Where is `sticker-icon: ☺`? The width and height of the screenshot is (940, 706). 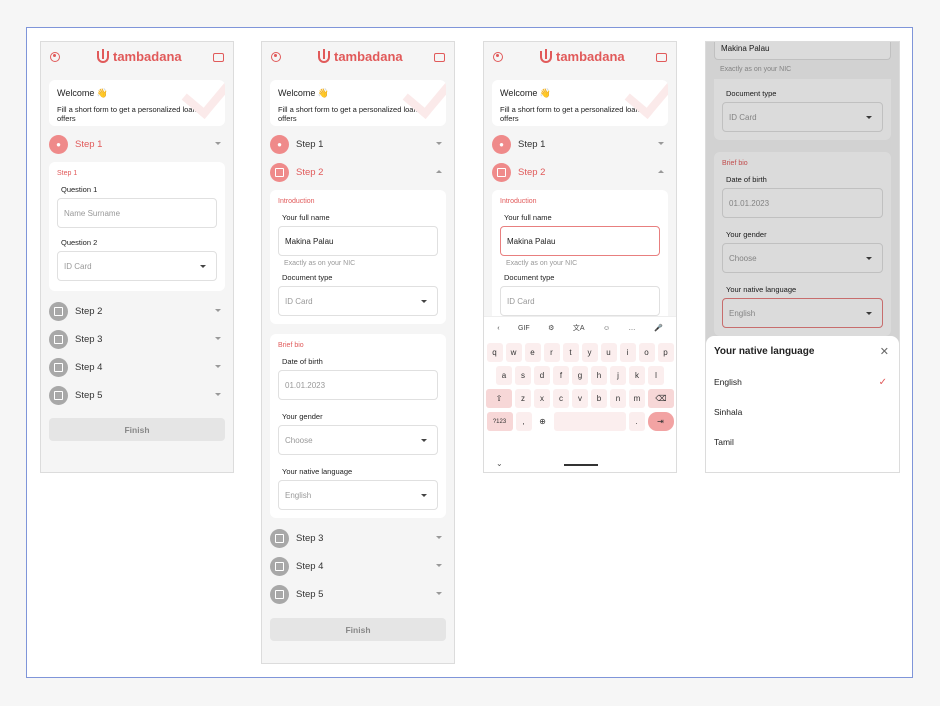
sticker-icon: ☺ is located at coordinates (606, 328).